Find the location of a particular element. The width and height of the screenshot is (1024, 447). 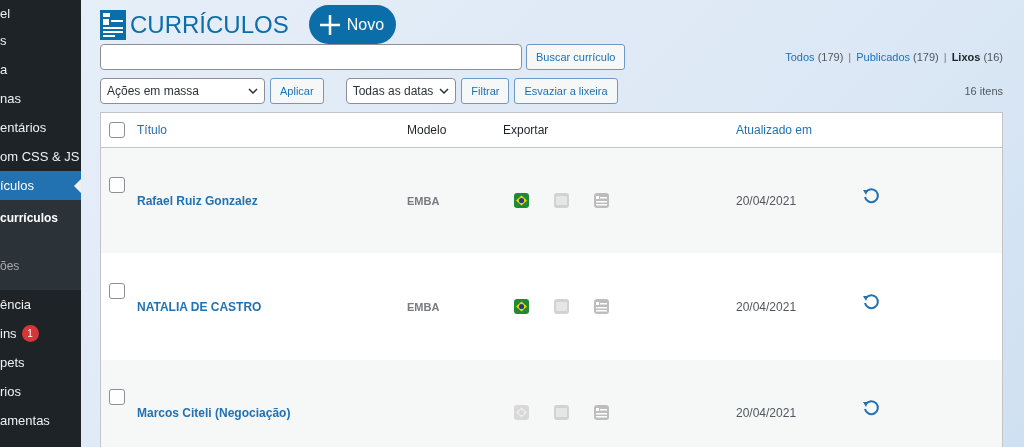

menu-item: ência is located at coordinates (40, 304).